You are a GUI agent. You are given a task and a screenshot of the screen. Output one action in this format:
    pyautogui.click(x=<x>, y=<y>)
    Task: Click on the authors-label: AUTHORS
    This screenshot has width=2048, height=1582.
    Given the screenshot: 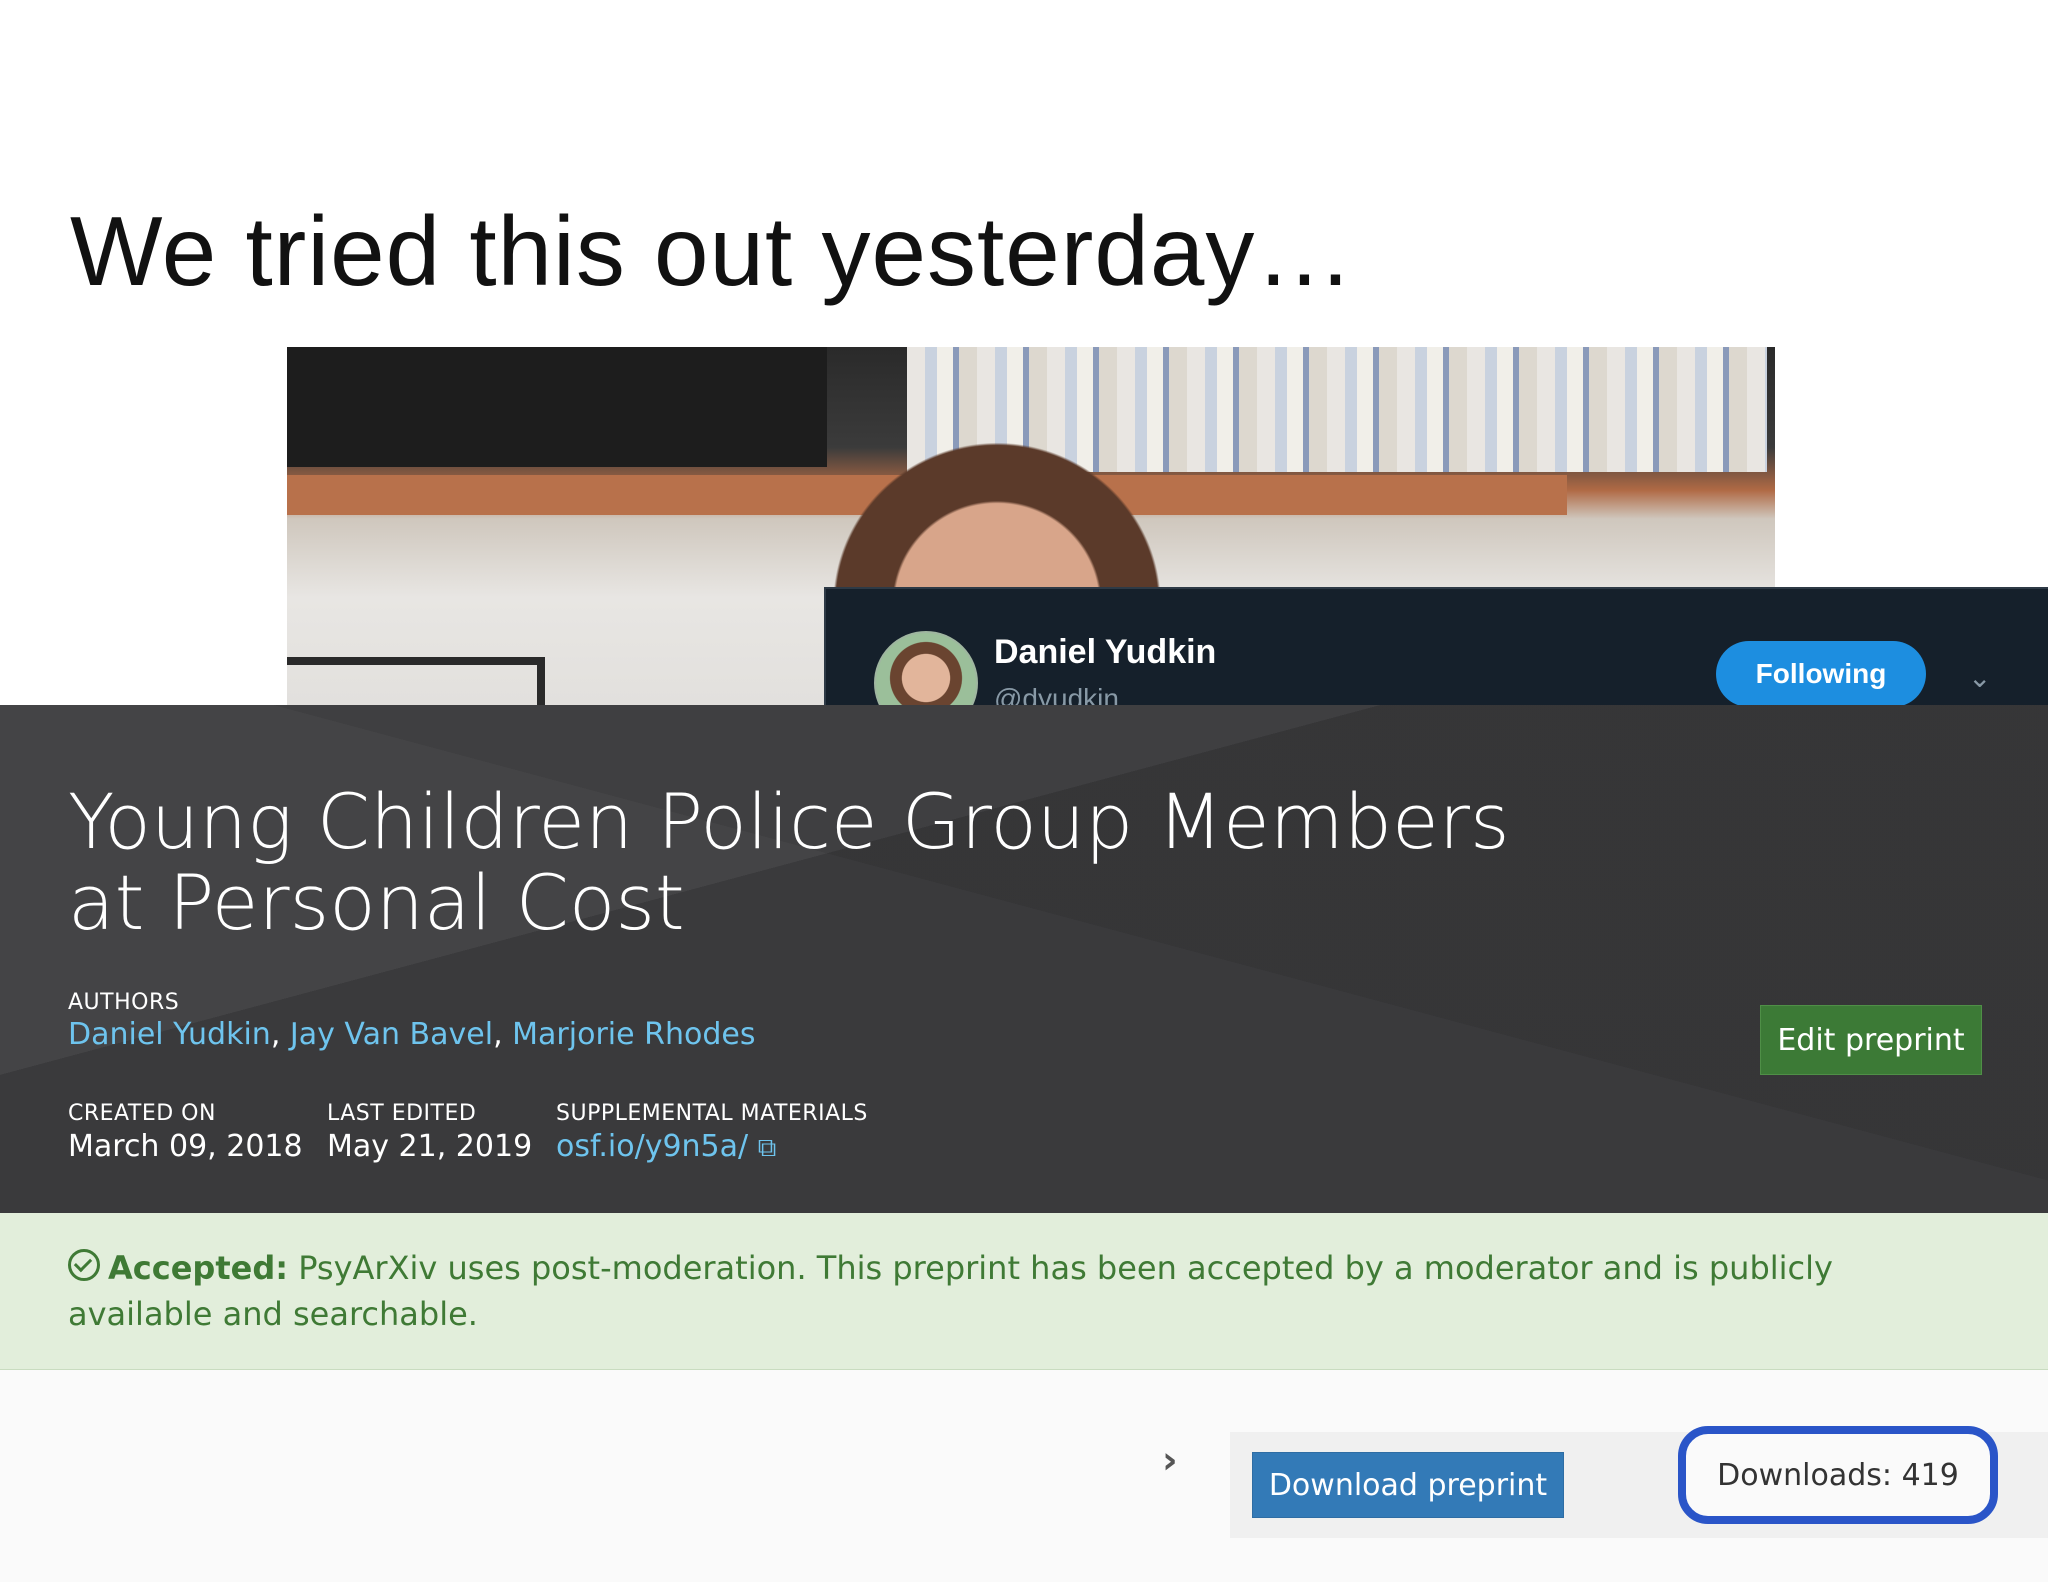 What is the action you would take?
    pyautogui.click(x=124, y=1002)
    